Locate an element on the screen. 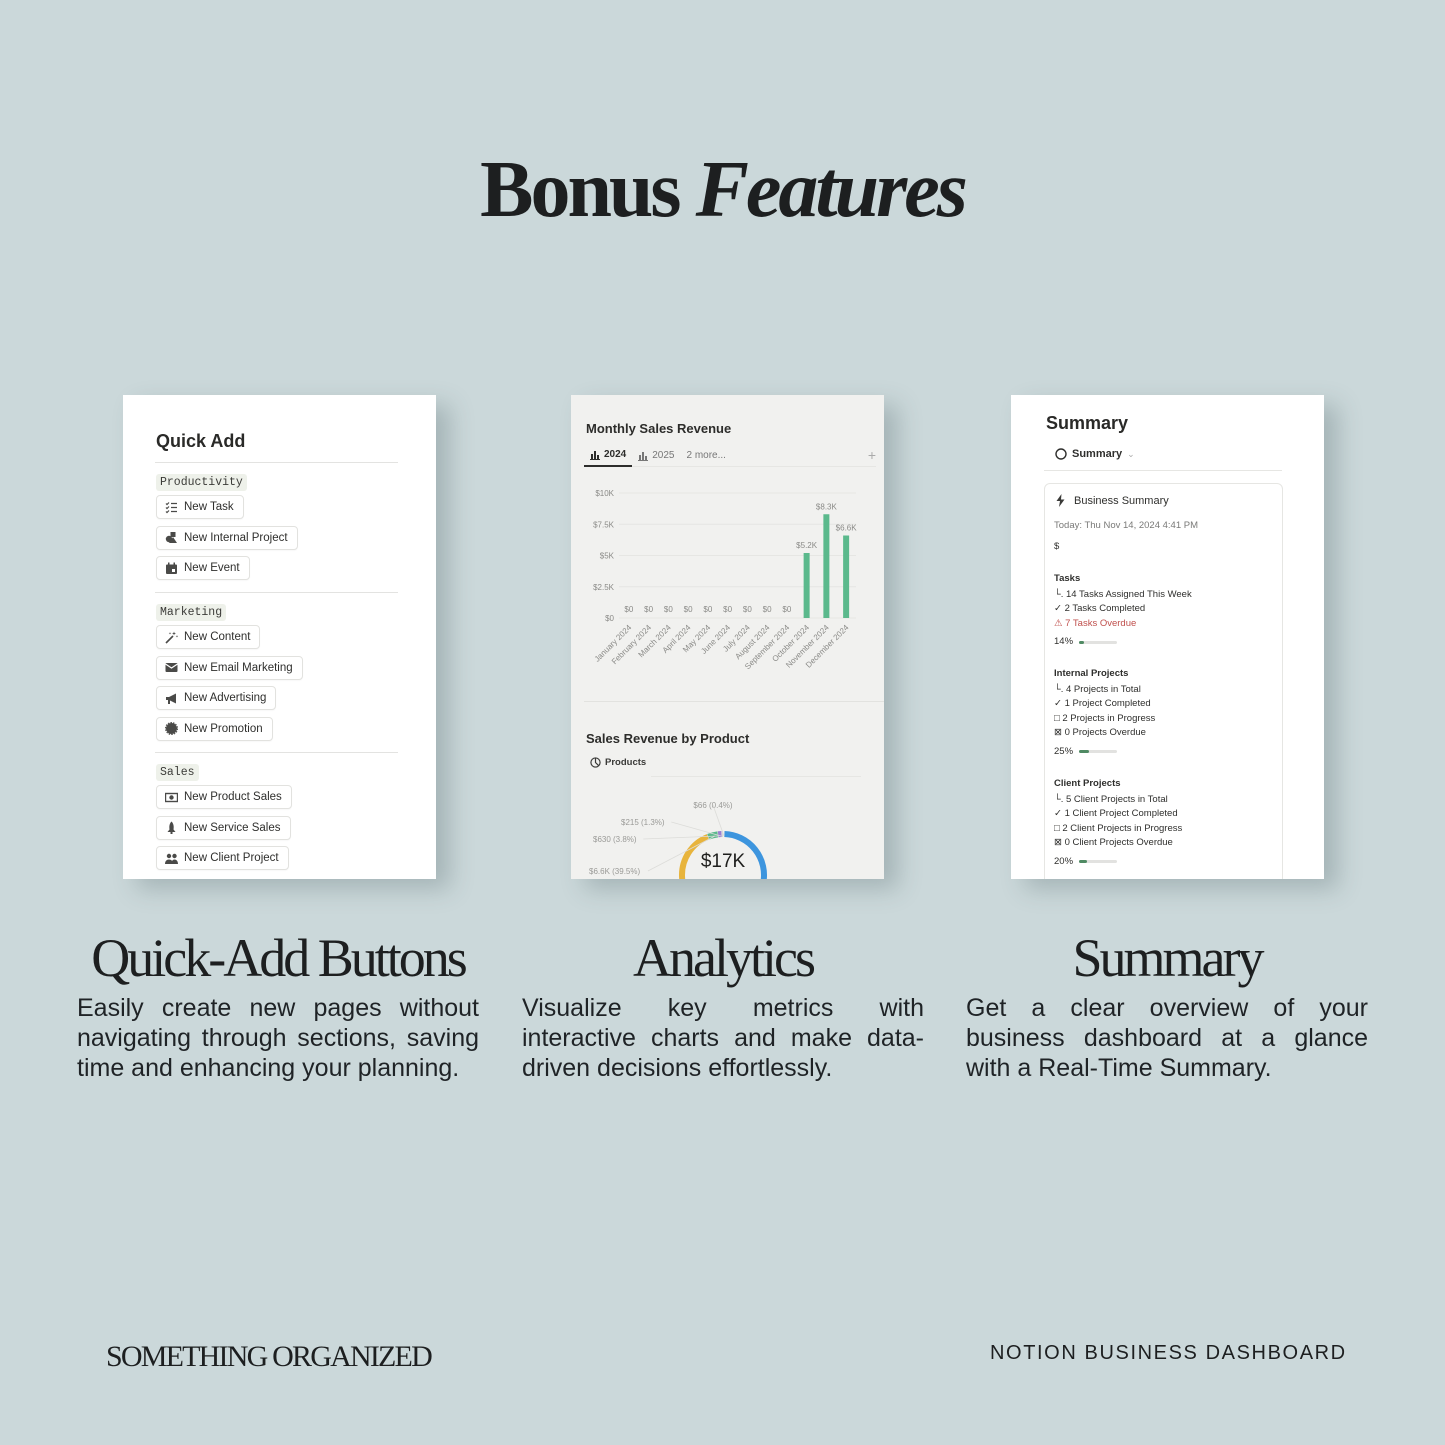 The image size is (1445, 1445). tab-label: 2024 is located at coordinates (615, 454).